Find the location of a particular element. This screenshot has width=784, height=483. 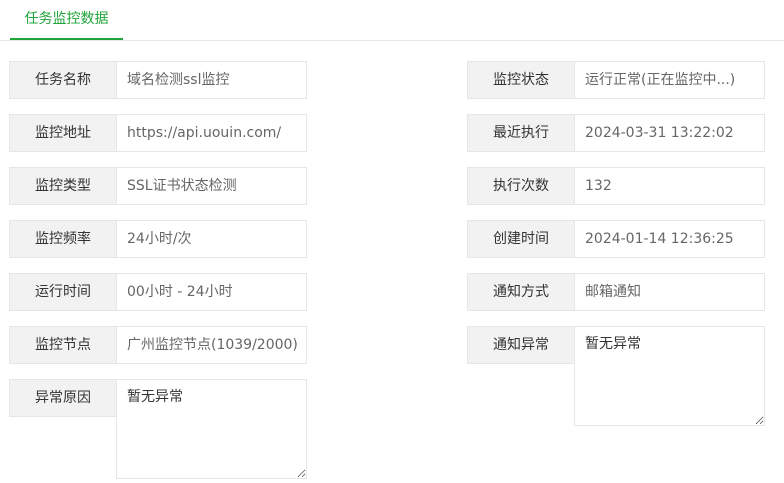

last-run-value: 2024-03-31 13:22:02 is located at coordinates (670, 133).